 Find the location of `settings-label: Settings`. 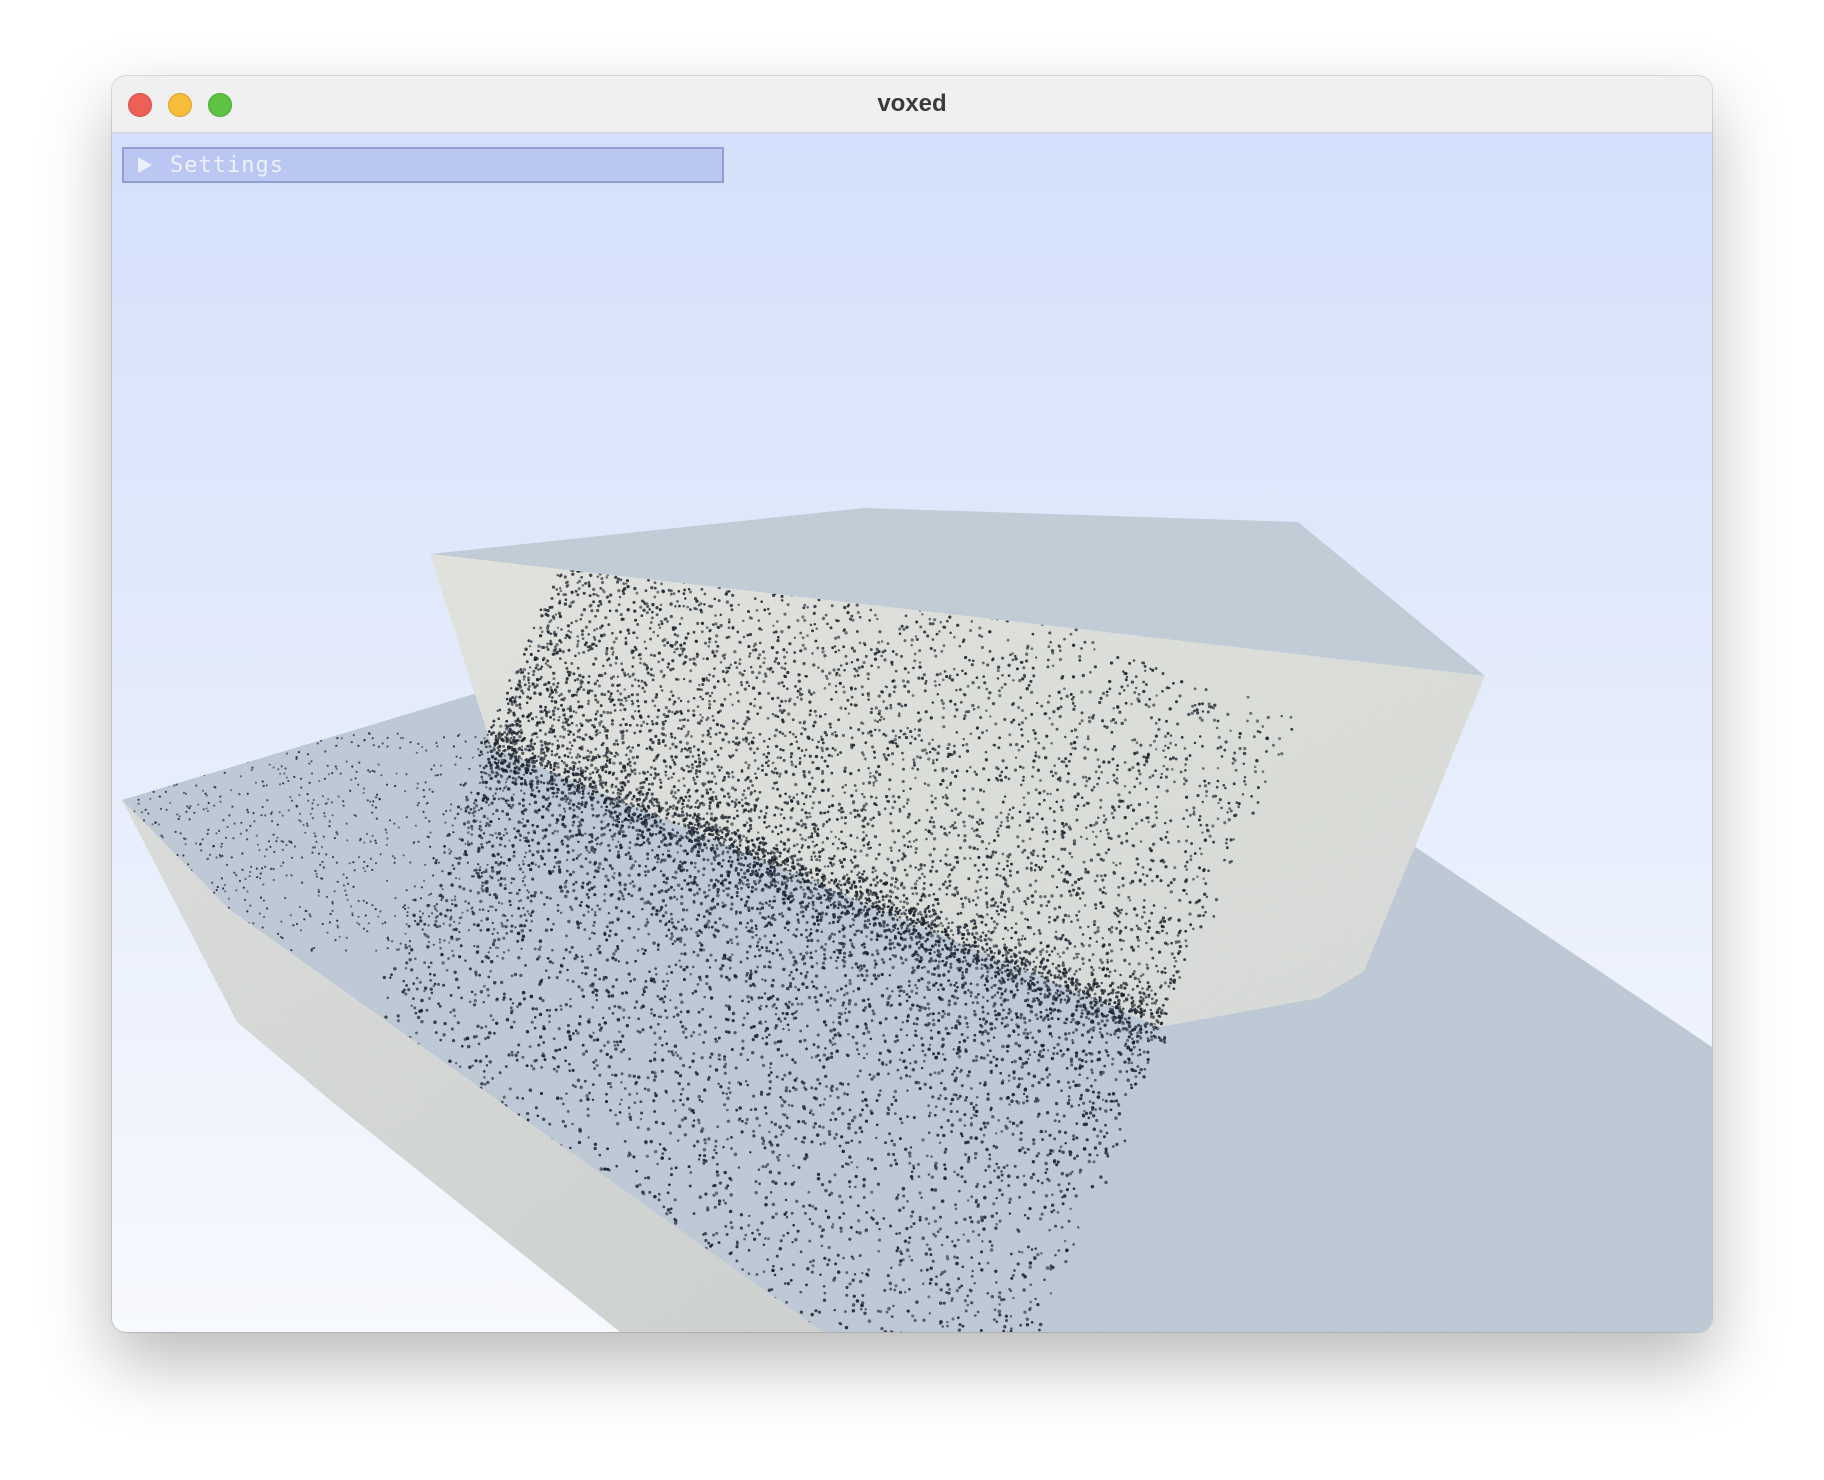

settings-label: Settings is located at coordinates (227, 165).